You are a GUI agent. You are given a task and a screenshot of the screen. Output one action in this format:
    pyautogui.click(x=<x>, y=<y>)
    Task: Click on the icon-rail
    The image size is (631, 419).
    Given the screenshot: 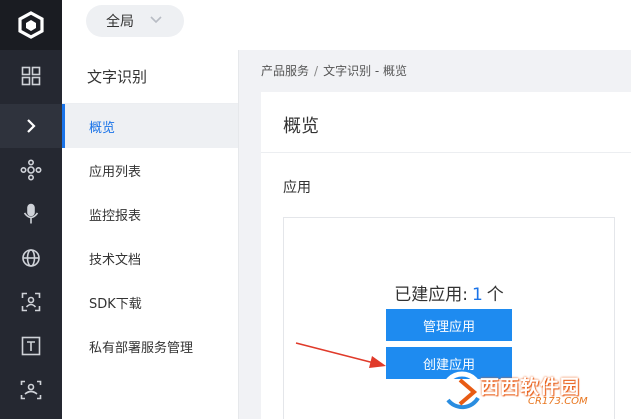 What is the action you would take?
    pyautogui.click(x=31, y=209)
    